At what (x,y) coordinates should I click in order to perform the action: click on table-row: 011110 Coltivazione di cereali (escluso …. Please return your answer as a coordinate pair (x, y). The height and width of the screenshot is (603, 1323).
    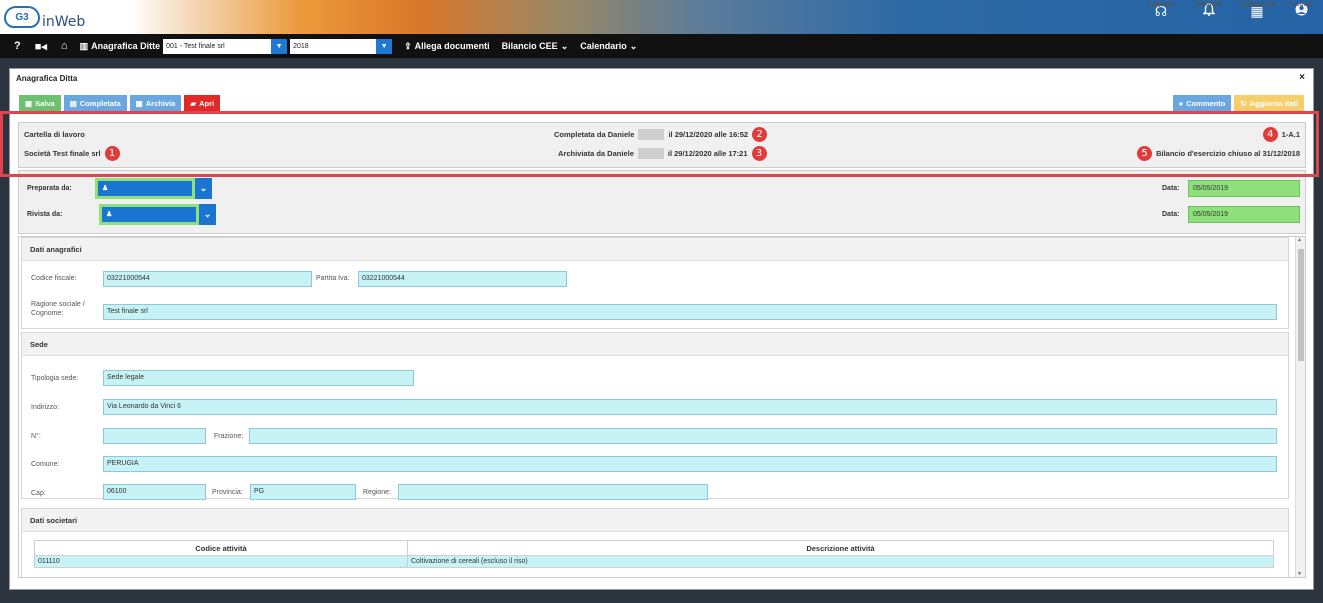
    Looking at the image, I should click on (654, 561).